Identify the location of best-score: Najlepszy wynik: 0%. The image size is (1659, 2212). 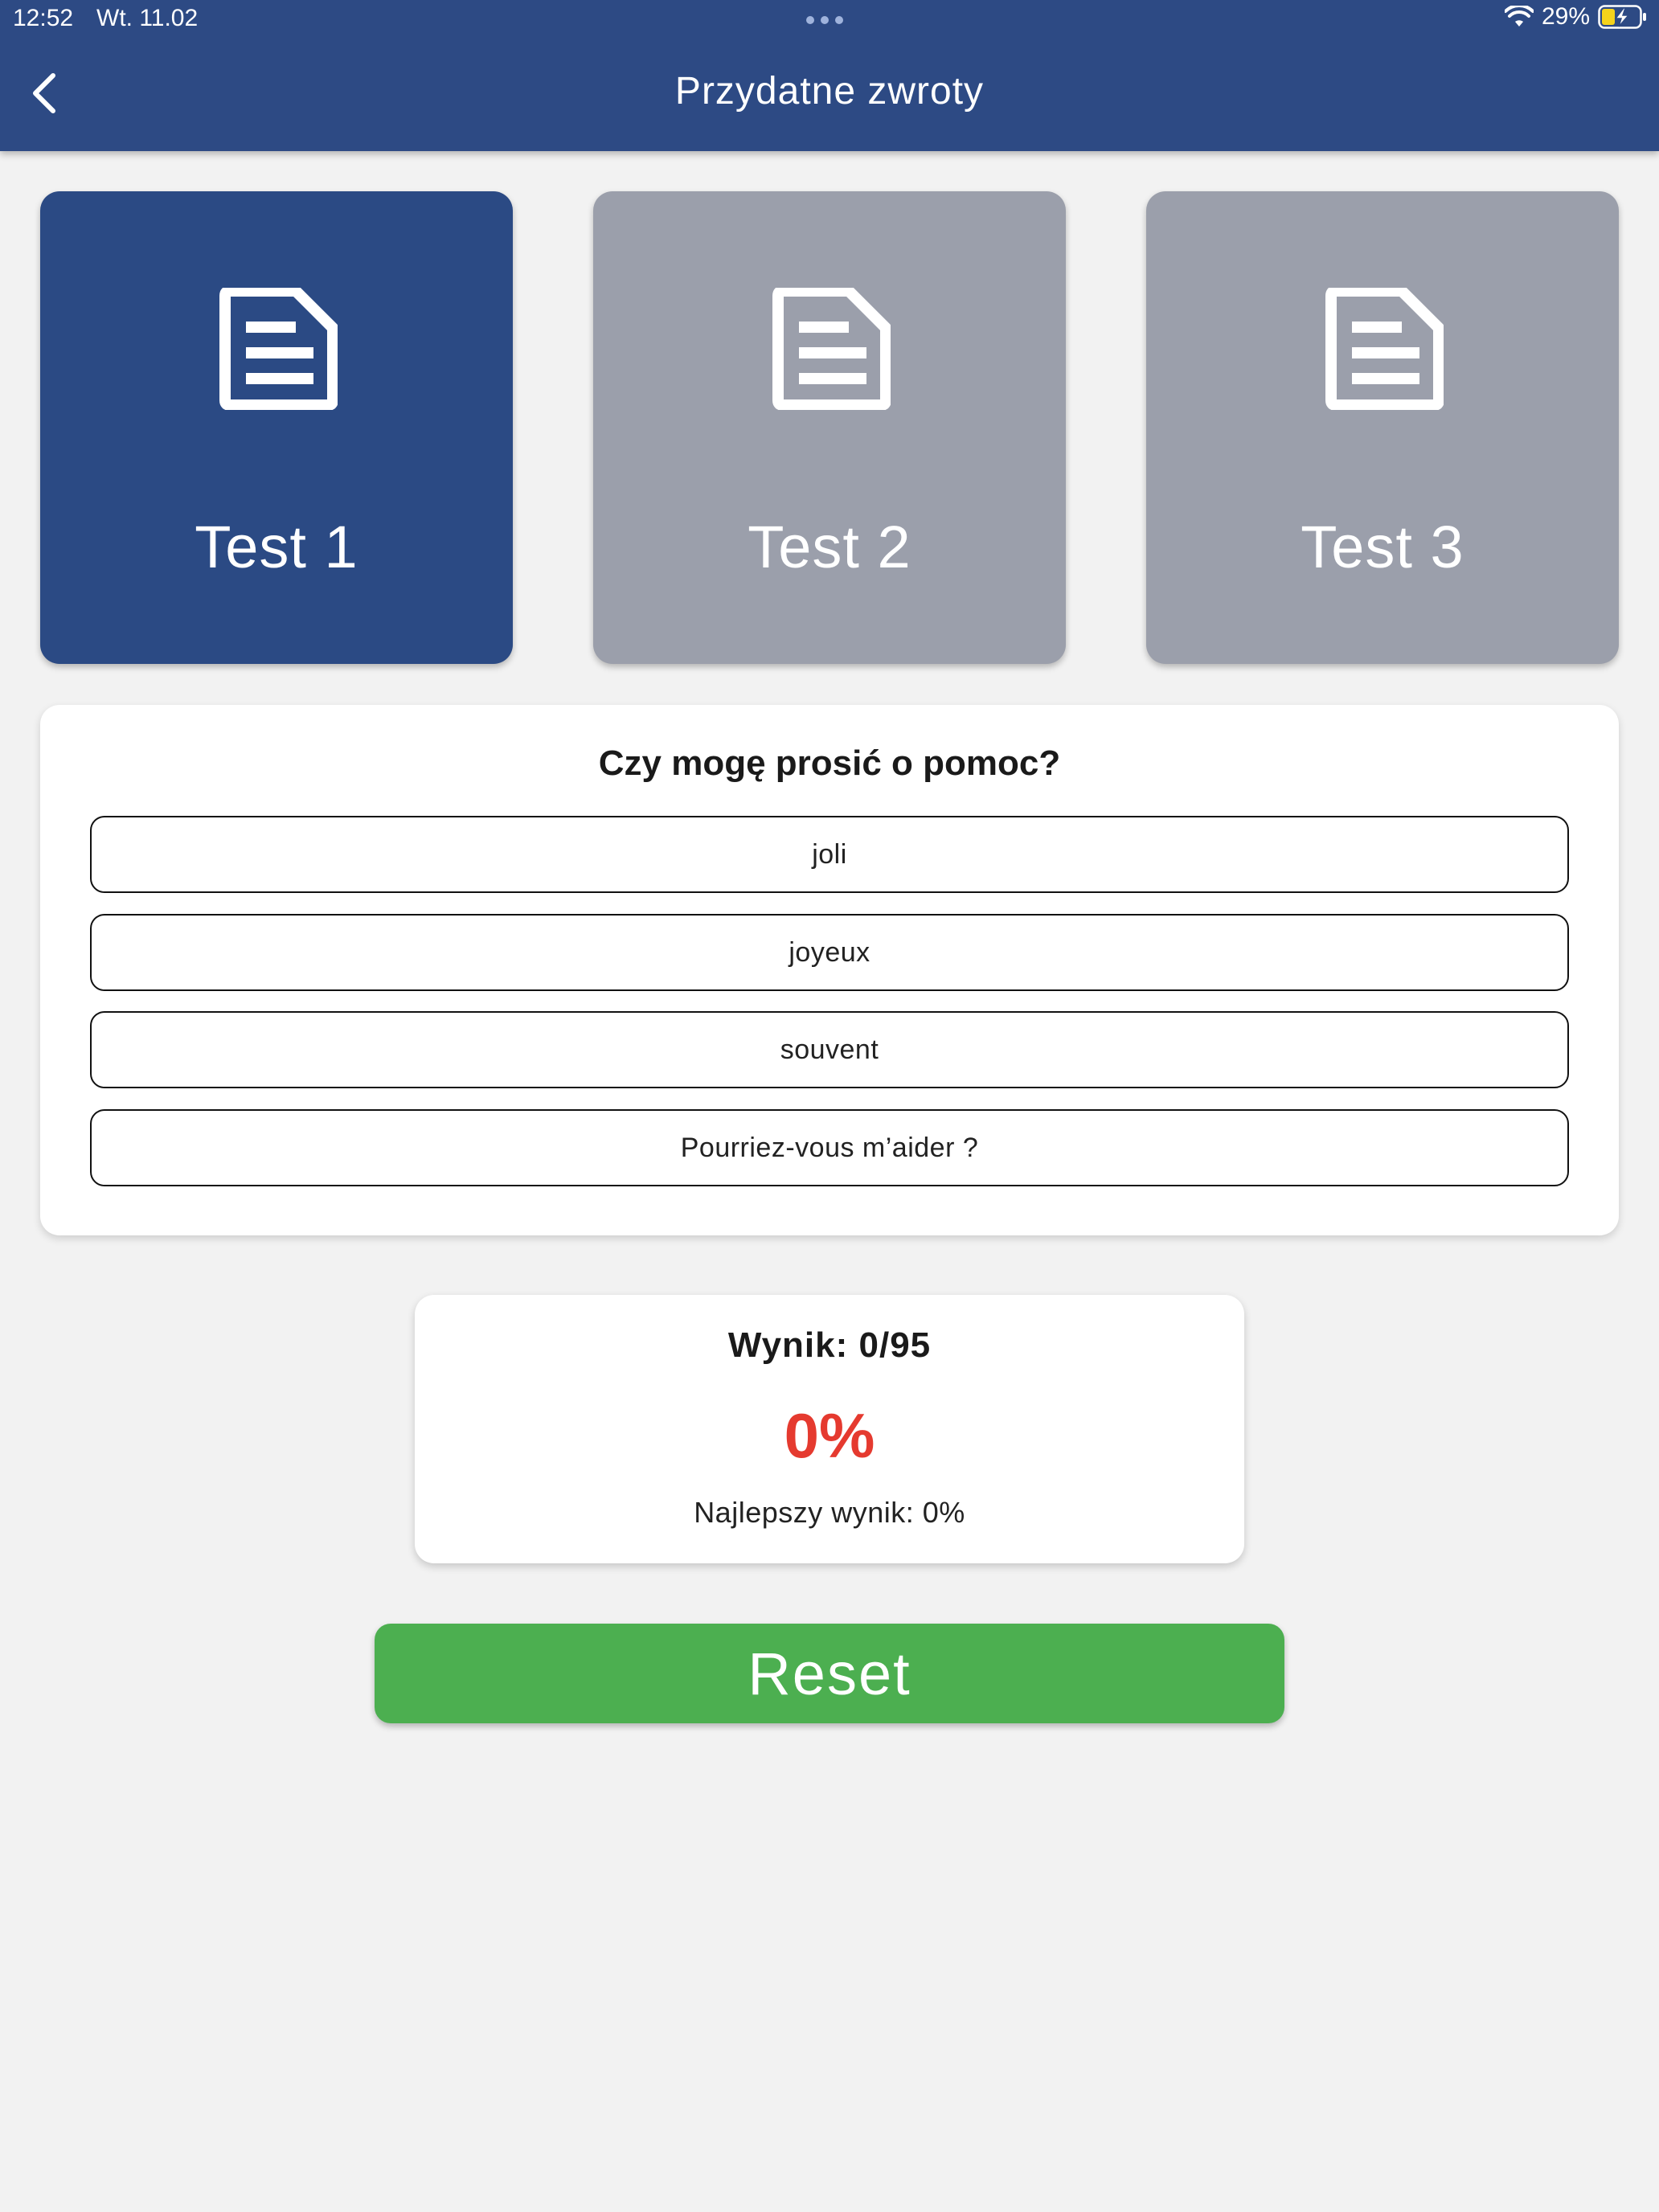
(829, 1512).